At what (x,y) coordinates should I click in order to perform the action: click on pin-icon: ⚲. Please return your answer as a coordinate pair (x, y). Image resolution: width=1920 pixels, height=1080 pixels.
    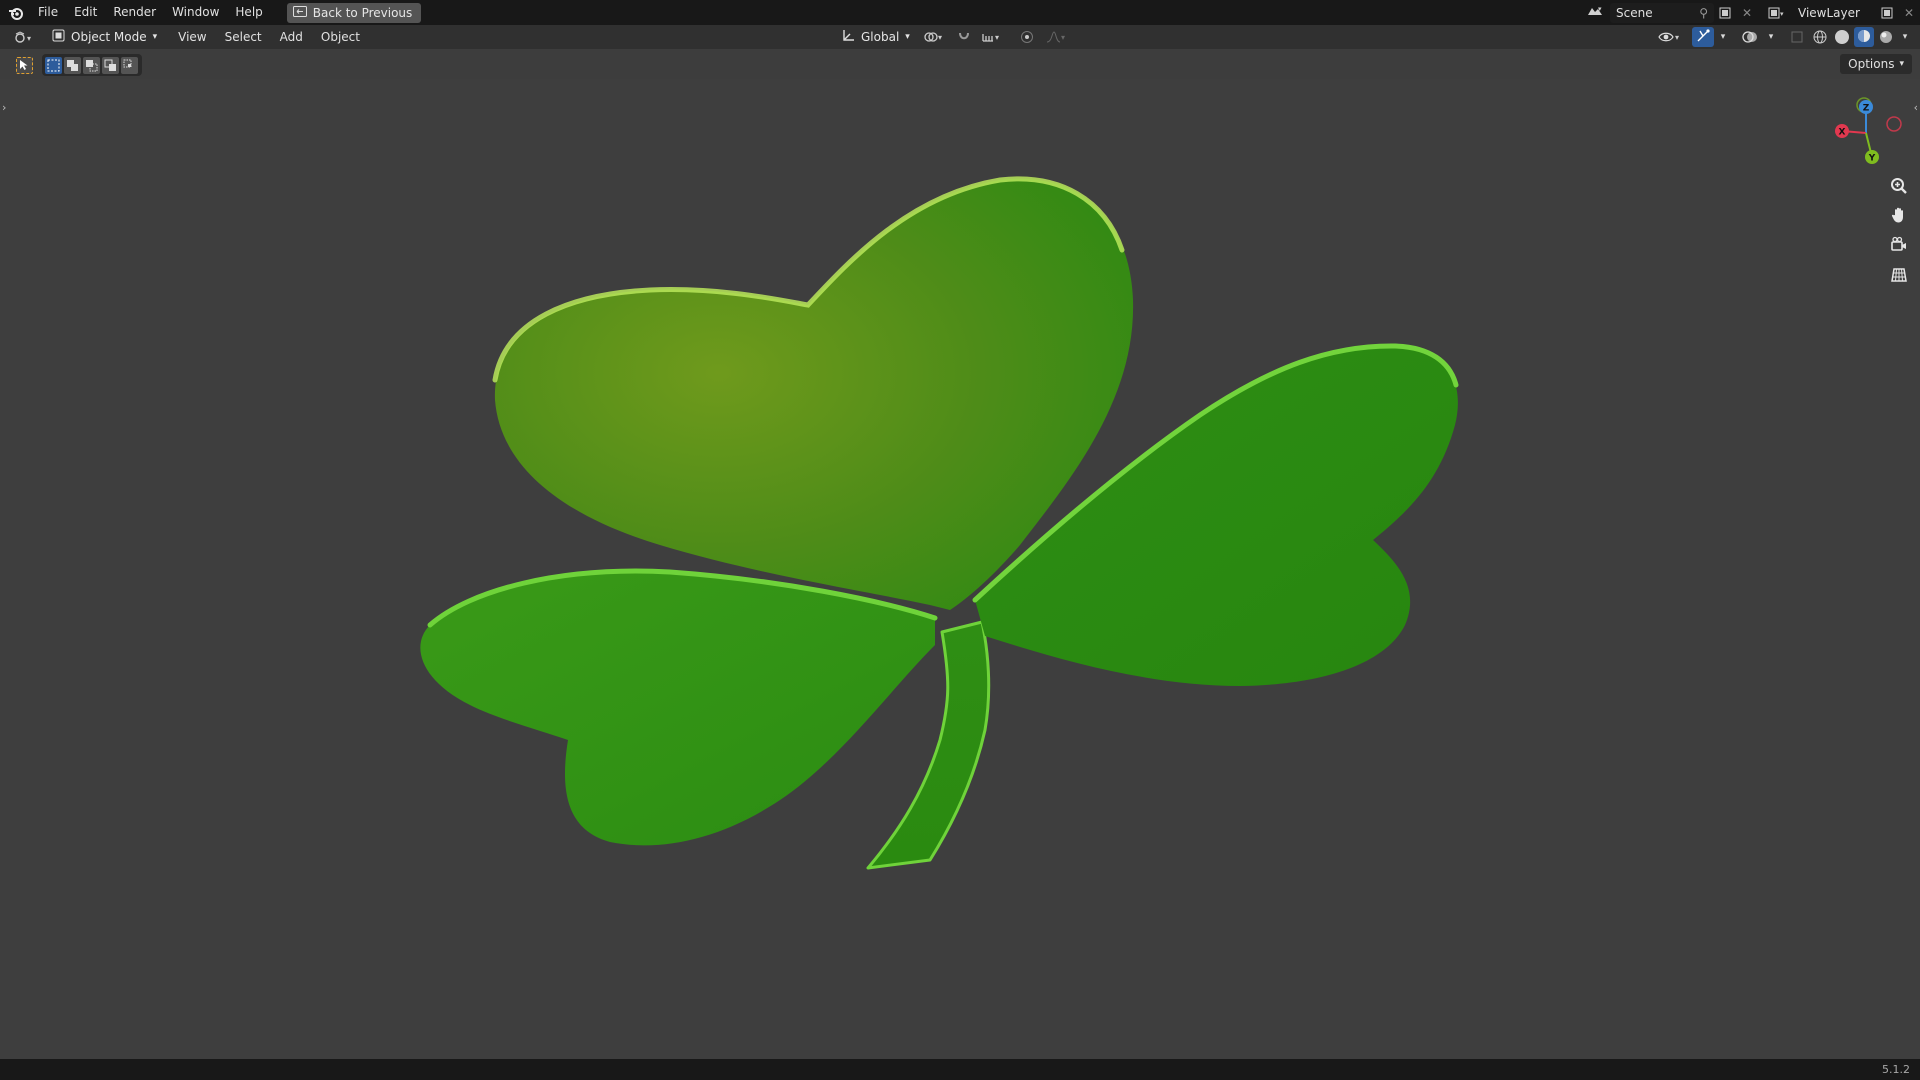
    Looking at the image, I should click on (1703, 13).